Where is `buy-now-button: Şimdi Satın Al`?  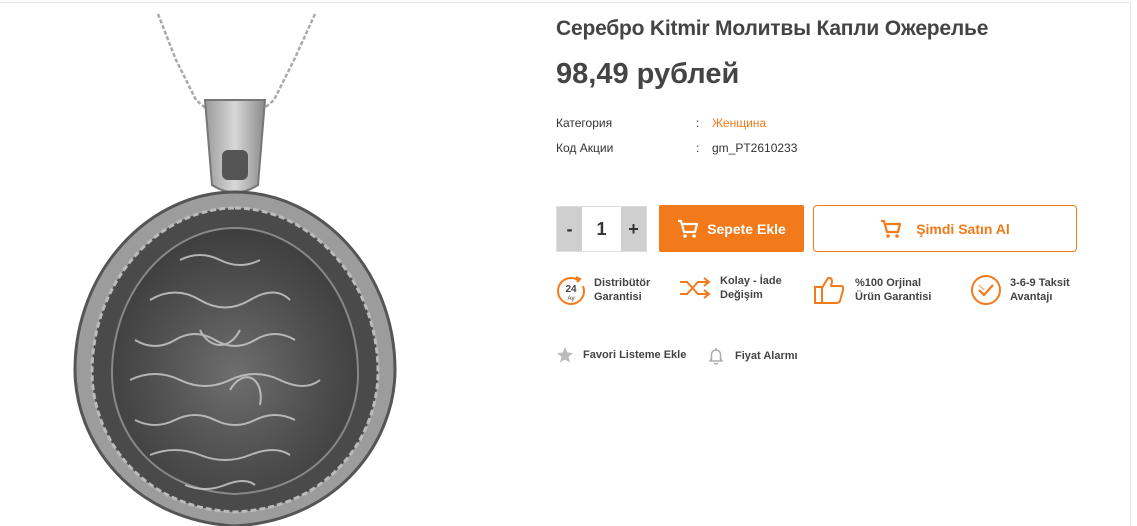
buy-now-button: Şimdi Satın Al is located at coordinates (945, 228).